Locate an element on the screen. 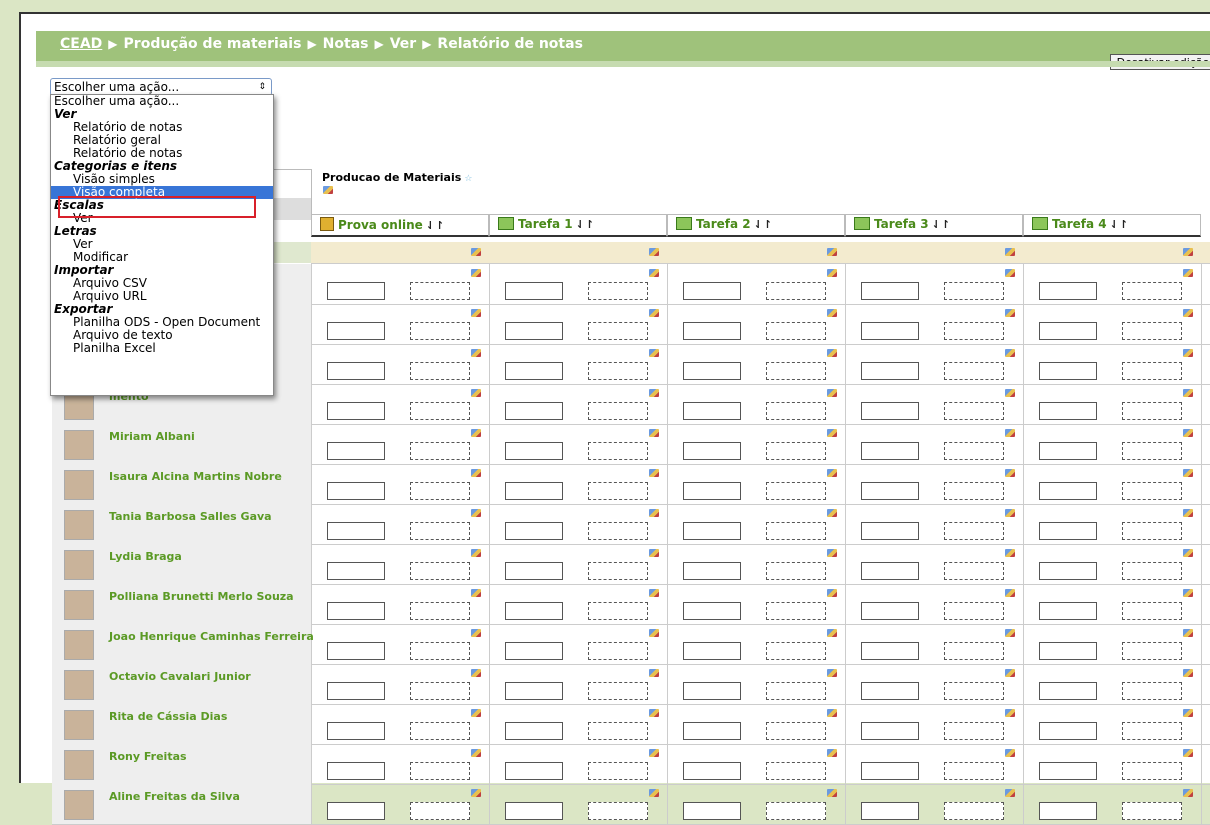  sort-icon: ⇃↾ is located at coordinates (763, 224).